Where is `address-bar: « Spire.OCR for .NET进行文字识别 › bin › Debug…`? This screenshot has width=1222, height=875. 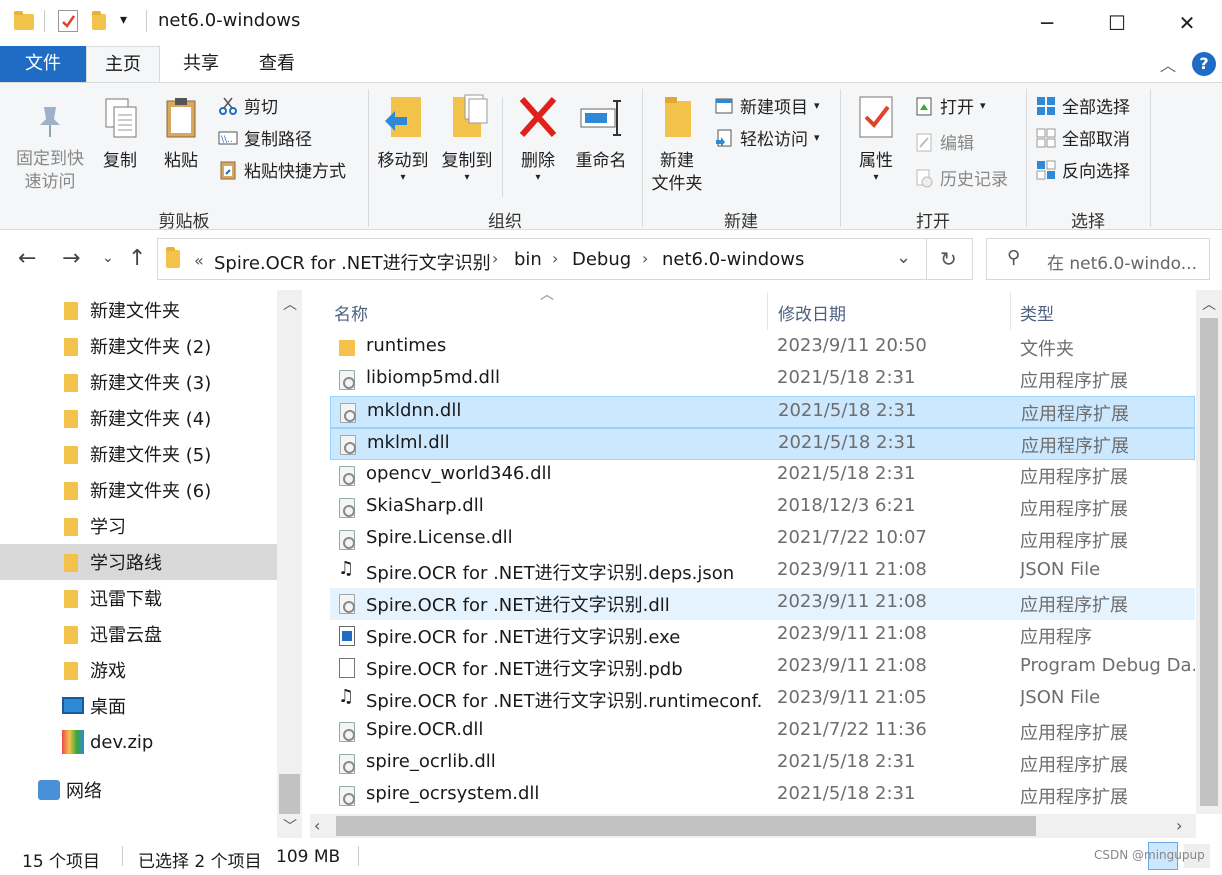
address-bar: « Spire.OCR for .NET进行文字识别 › bin › Debug… is located at coordinates (565, 259).